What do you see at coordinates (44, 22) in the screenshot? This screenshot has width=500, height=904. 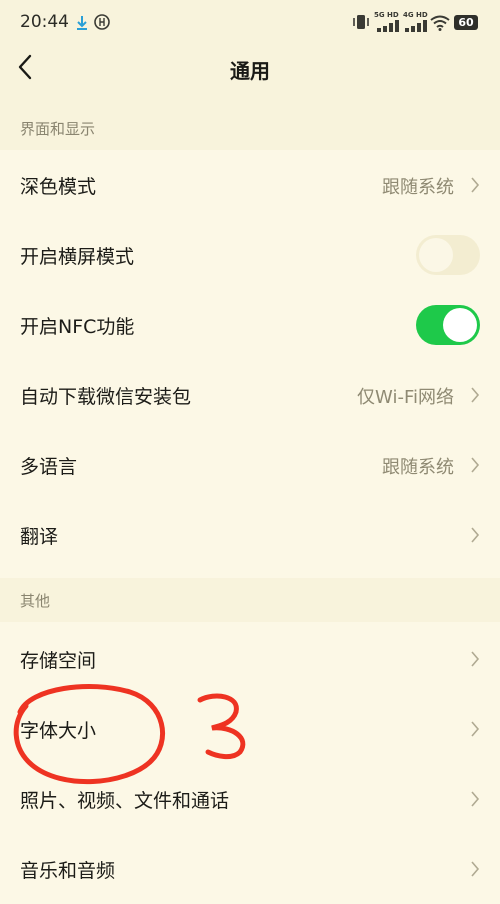 I see `status-time: 20:44` at bounding box center [44, 22].